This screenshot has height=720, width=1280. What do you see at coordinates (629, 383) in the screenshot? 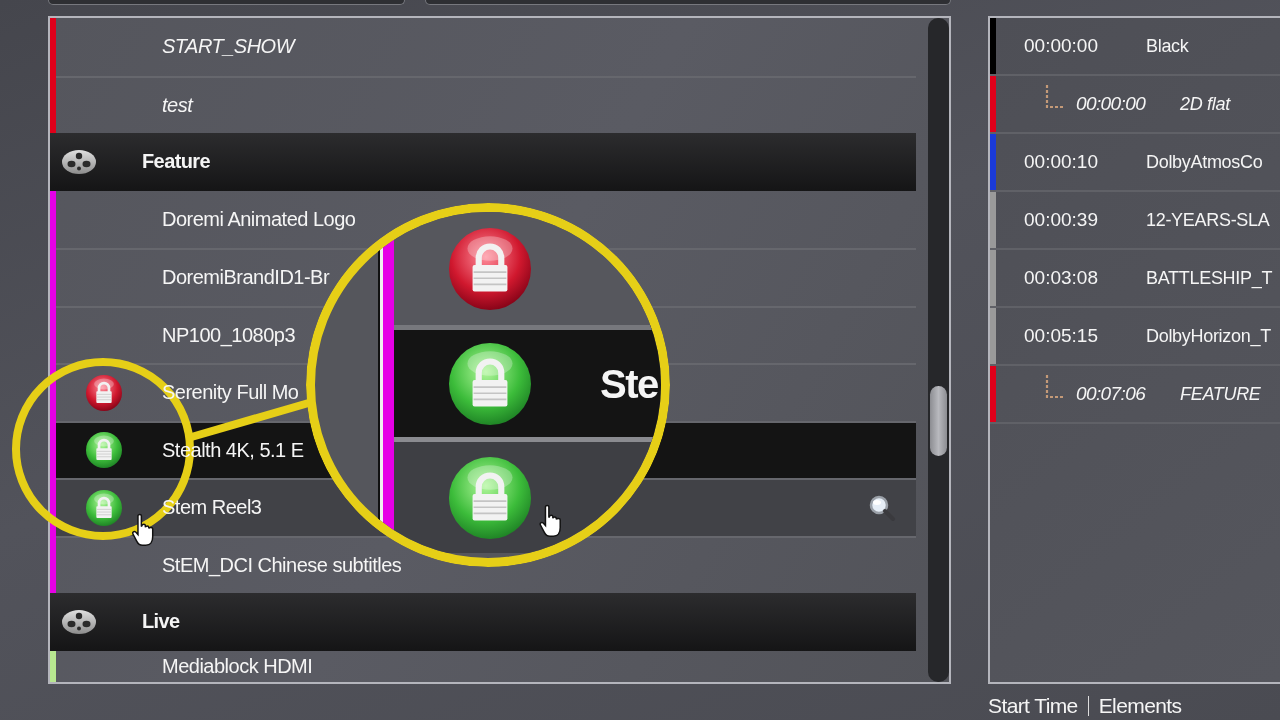
I see `magnified-text: Ste` at bounding box center [629, 383].